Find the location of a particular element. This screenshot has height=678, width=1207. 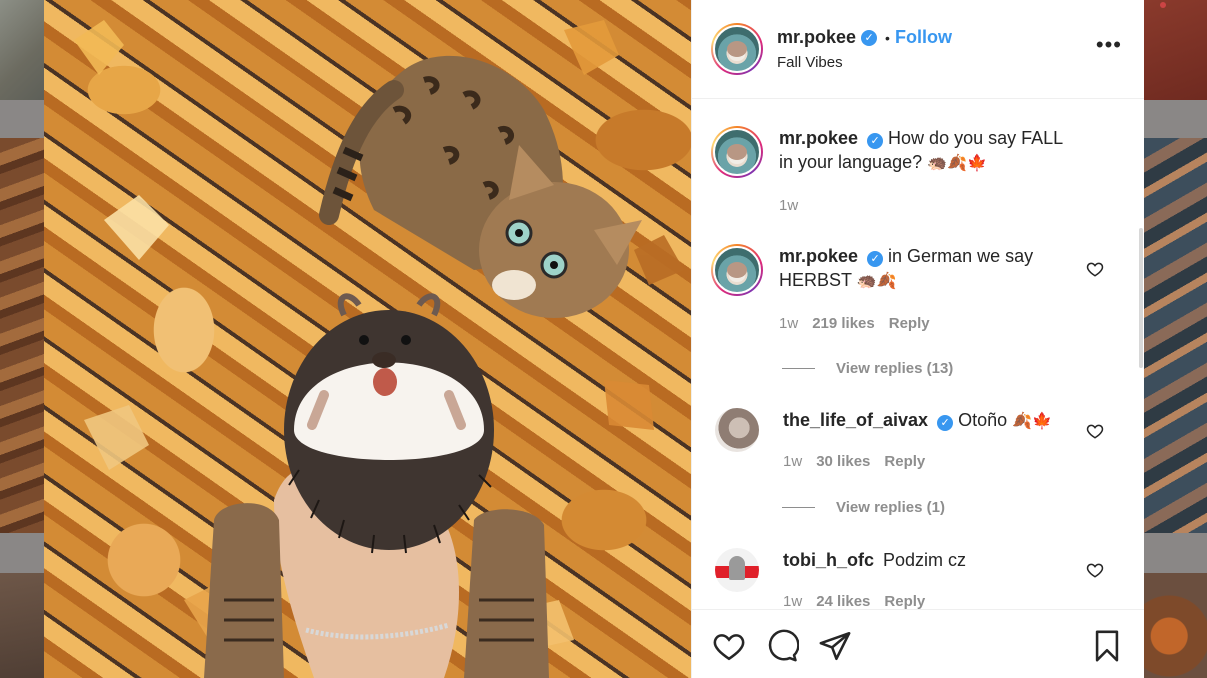

view-replies-button: View replies (13) is located at coordinates (867, 368).